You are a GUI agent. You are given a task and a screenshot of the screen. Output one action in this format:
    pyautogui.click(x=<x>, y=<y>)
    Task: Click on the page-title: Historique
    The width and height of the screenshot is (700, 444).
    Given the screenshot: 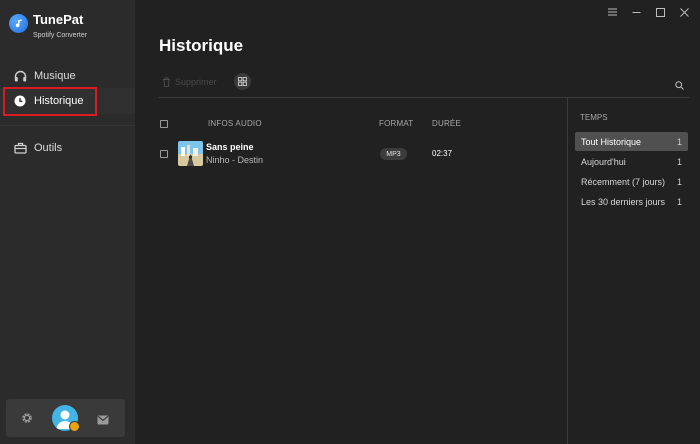 What is the action you would take?
    pyautogui.click(x=201, y=45)
    